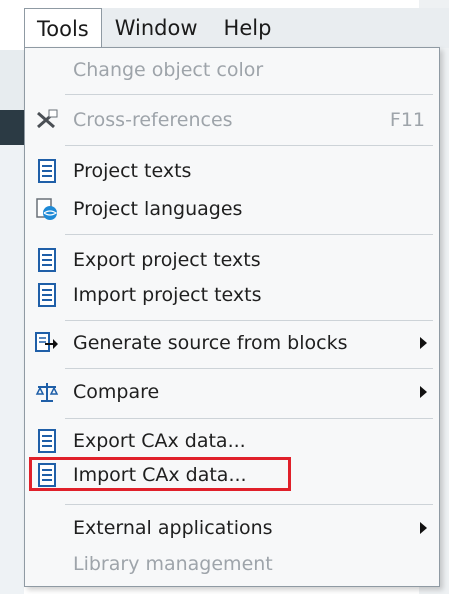  What do you see at coordinates (47, 392) in the screenshot?
I see `compare-scales-icon` at bounding box center [47, 392].